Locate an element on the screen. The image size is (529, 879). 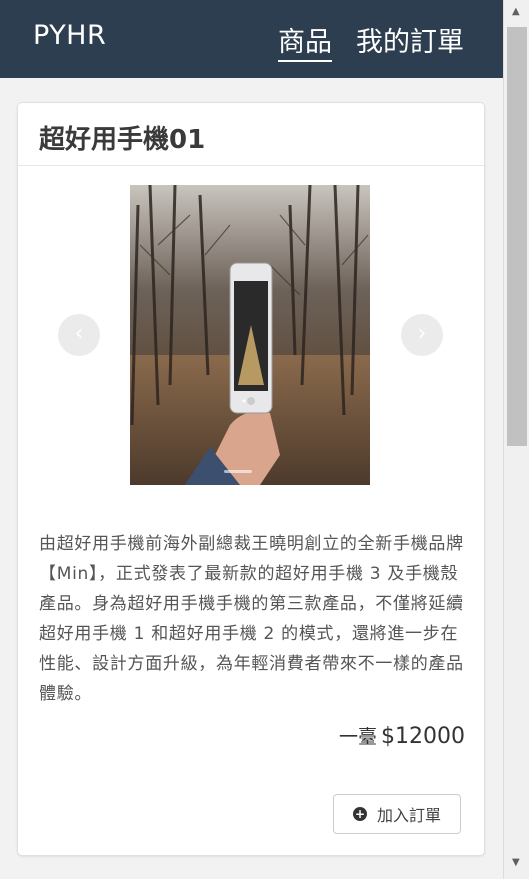
vertical-scrollbar: ▲ ▼ is located at coordinates (516, 439).